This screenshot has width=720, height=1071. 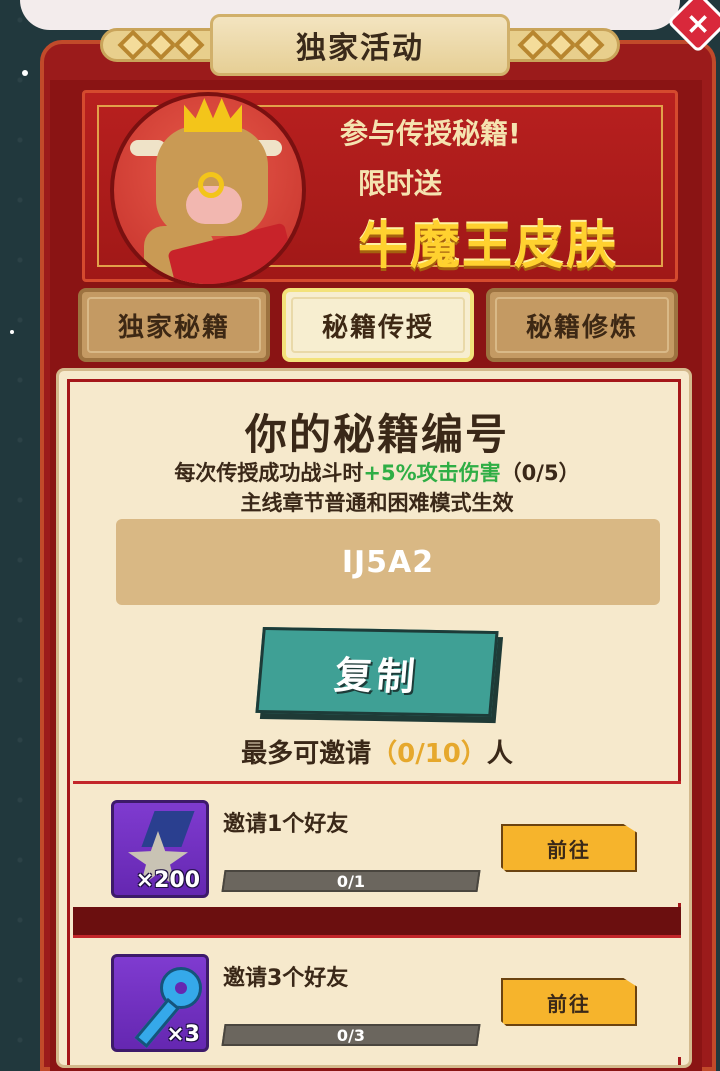 What do you see at coordinates (286, 824) in the screenshot?
I see `reward-label: 邀请1个好友` at bounding box center [286, 824].